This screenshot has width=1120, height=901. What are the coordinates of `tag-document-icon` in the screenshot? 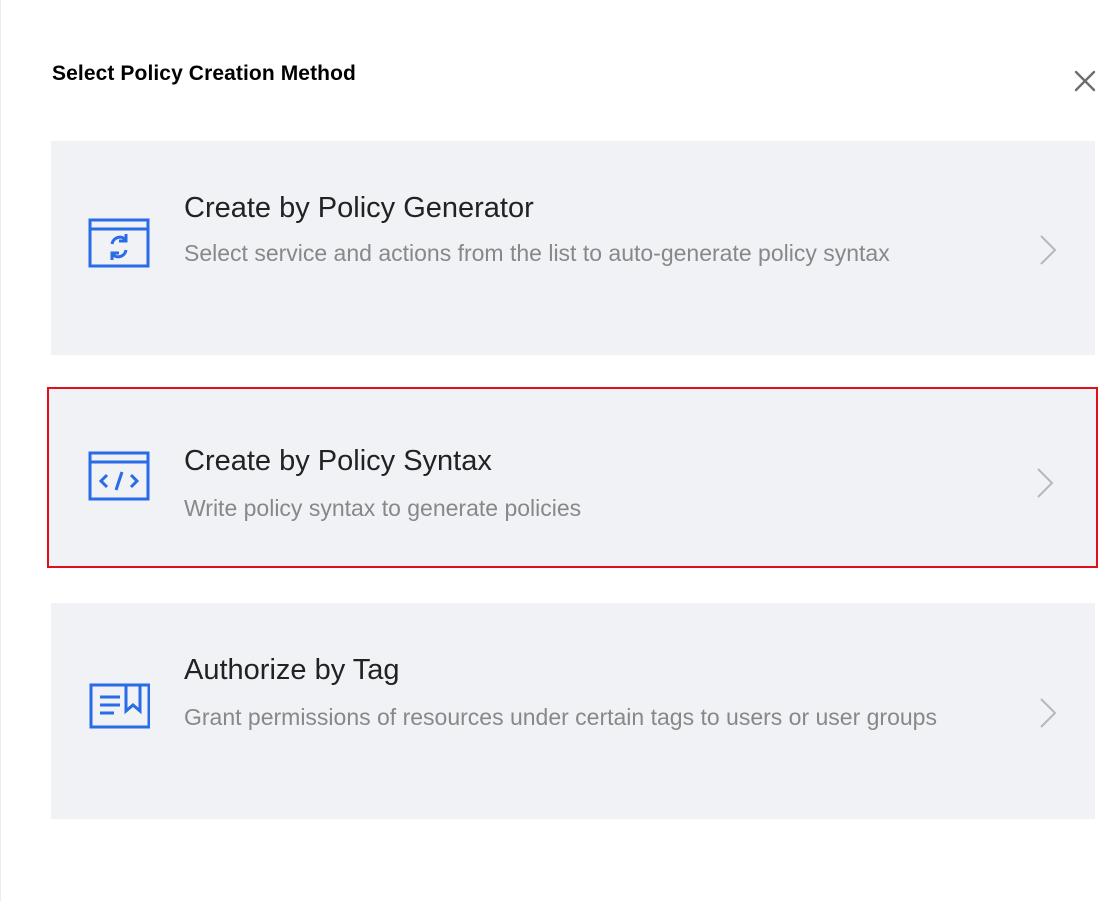 It's located at (119, 704).